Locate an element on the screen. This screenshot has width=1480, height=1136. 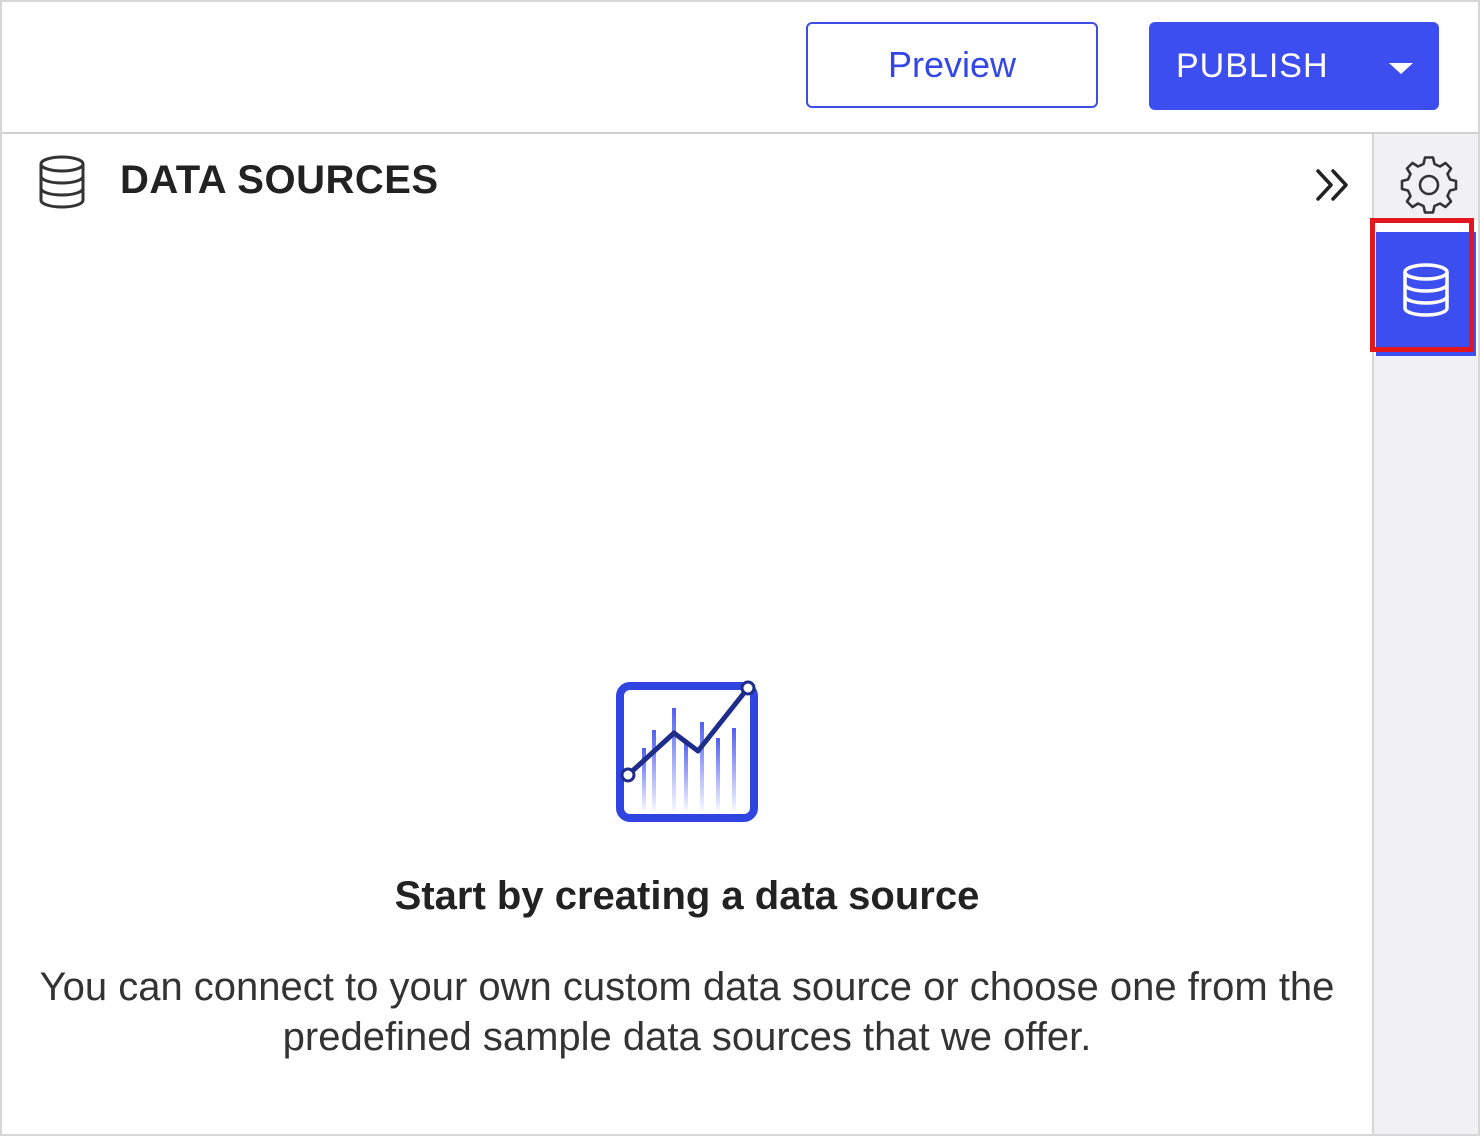
gear-icon is located at coordinates (1429, 185).